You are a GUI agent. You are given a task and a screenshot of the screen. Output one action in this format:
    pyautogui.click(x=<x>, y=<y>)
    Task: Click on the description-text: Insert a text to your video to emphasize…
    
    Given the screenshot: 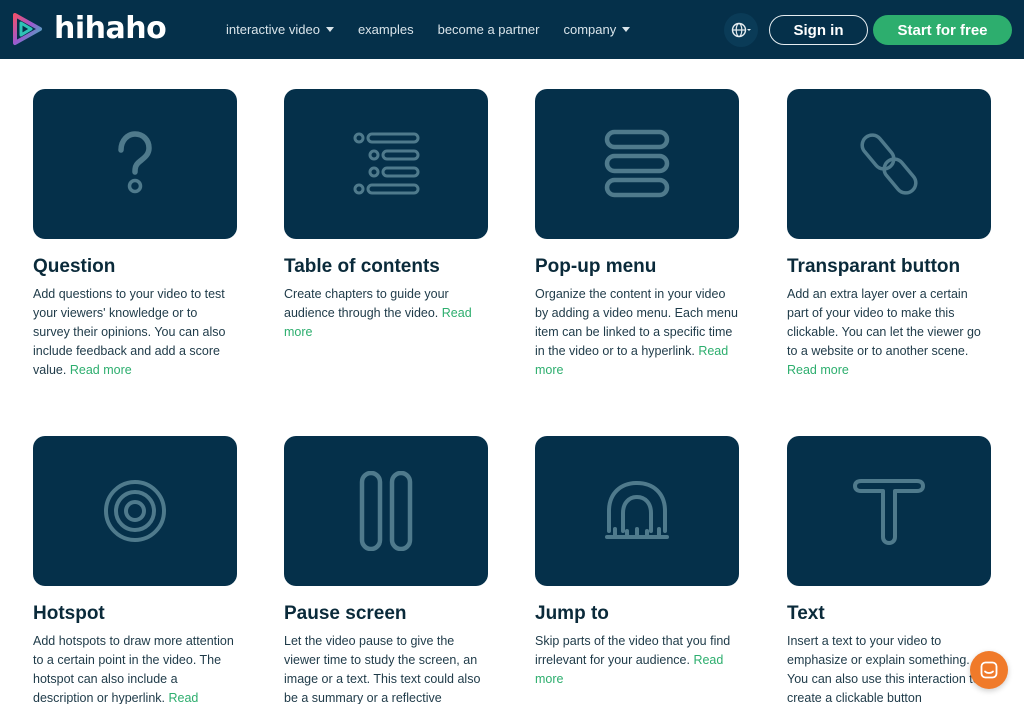 What is the action you would take?
    pyautogui.click(x=883, y=669)
    